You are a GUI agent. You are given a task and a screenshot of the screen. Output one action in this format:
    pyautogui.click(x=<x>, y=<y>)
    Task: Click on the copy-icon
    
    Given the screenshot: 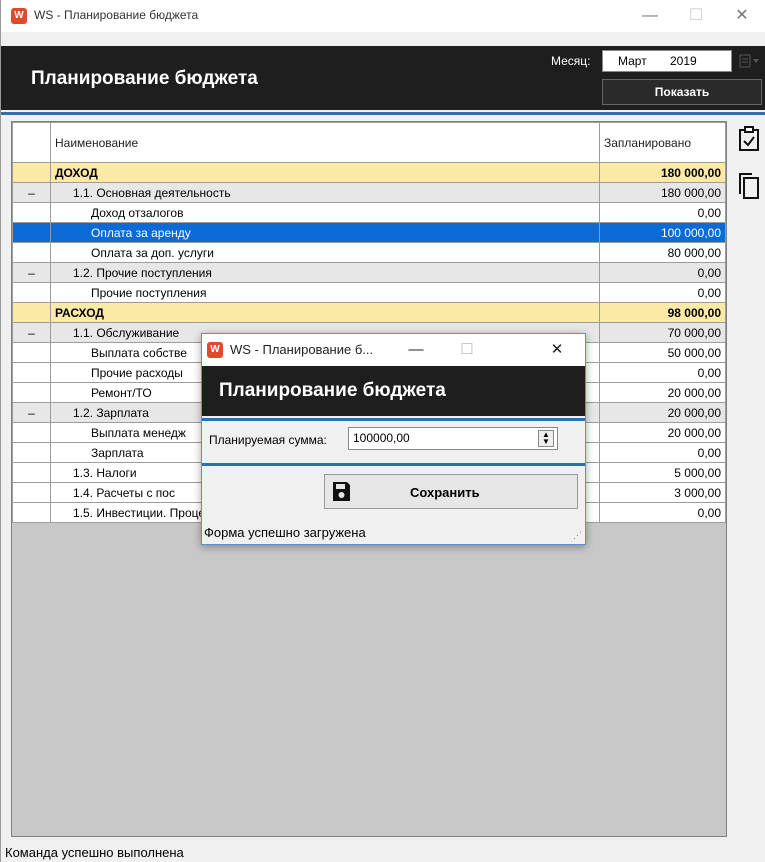 What is the action you would take?
    pyautogui.click(x=749, y=185)
    